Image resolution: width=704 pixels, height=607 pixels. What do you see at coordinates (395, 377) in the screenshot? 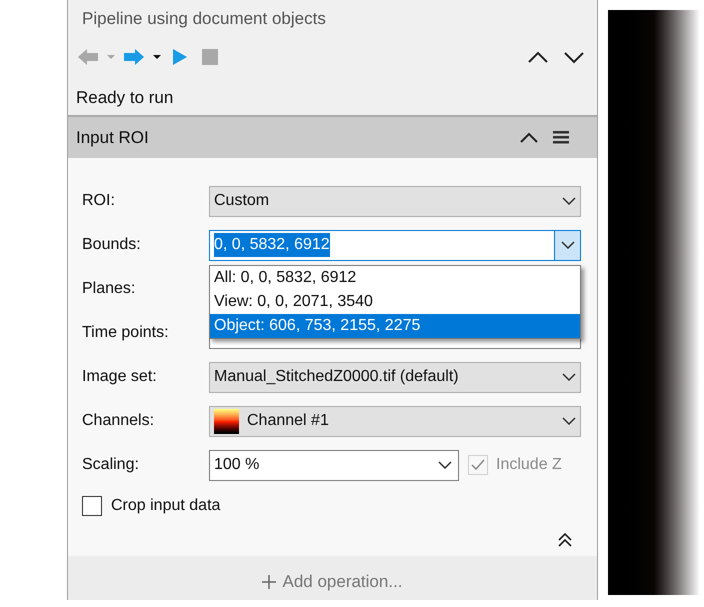
I see `dropdown: Manual_StitchedZ0000.tif (default)` at bounding box center [395, 377].